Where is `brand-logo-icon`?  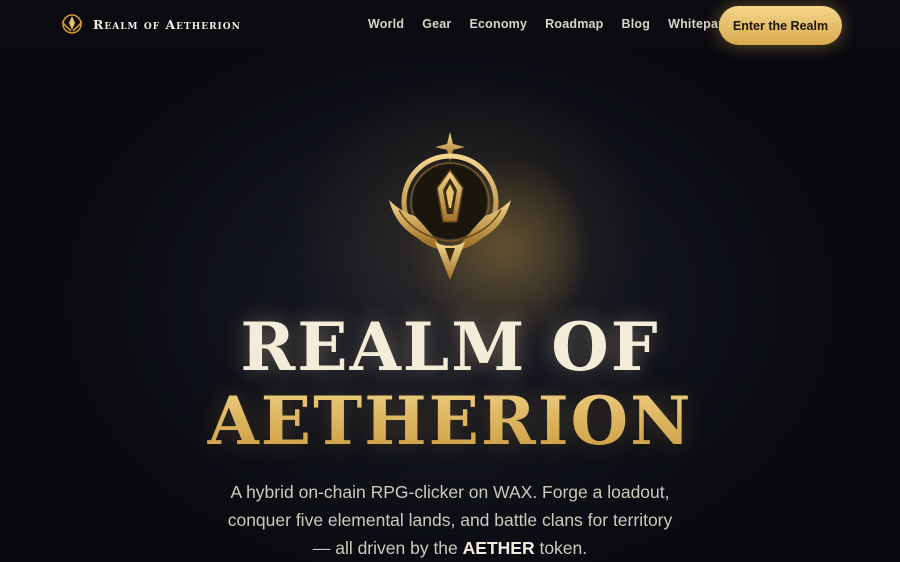
brand-logo-icon is located at coordinates (72, 24).